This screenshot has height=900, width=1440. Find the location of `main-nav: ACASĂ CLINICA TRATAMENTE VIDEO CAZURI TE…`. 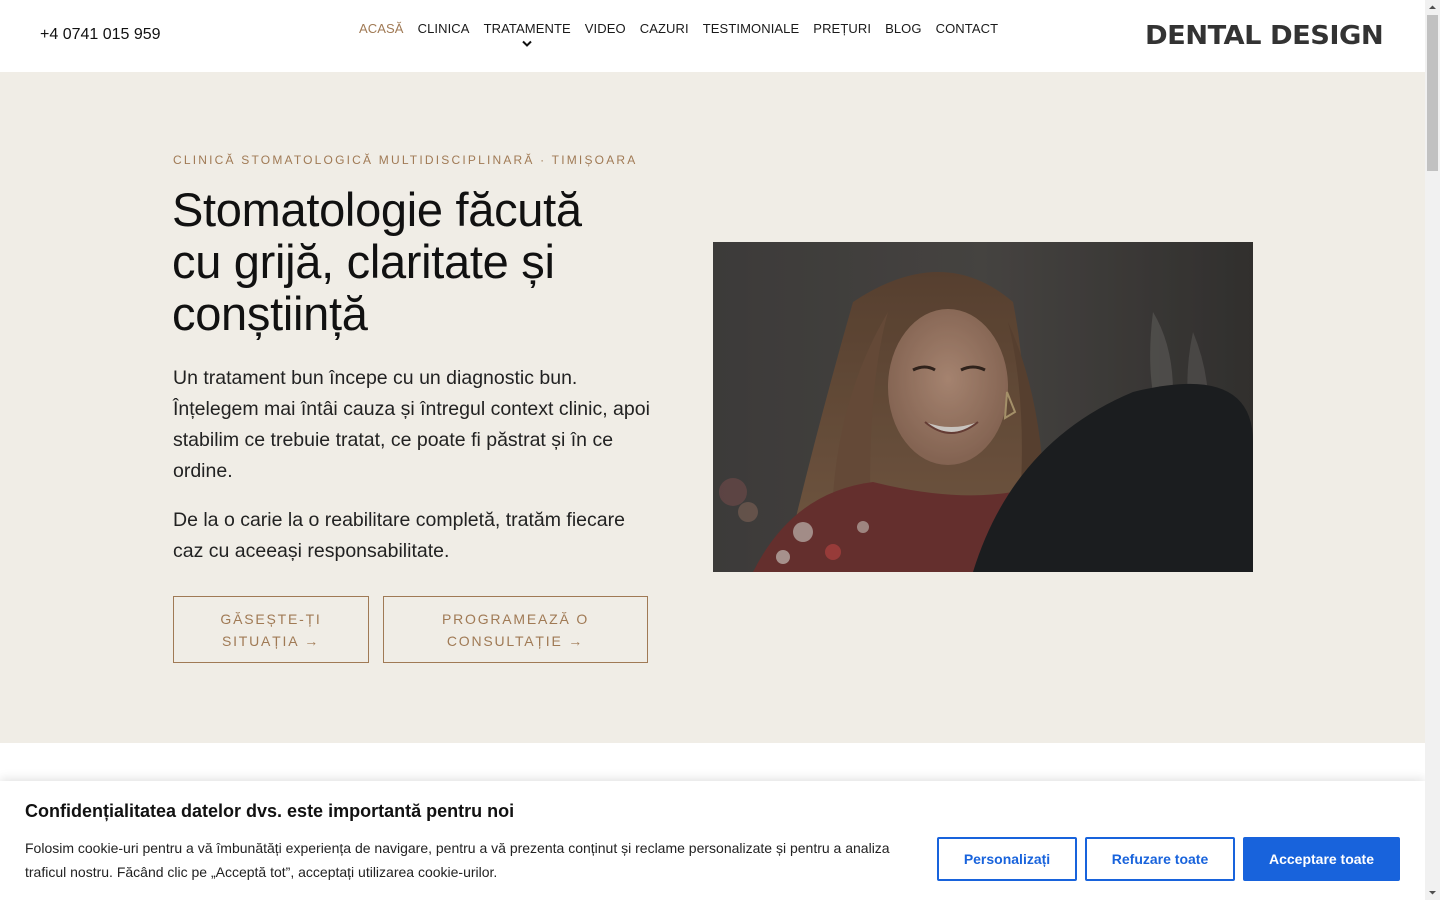

main-nav: ACASĂ CLINICA TRATAMENTE VIDEO CAZURI TE… is located at coordinates (679, 34).